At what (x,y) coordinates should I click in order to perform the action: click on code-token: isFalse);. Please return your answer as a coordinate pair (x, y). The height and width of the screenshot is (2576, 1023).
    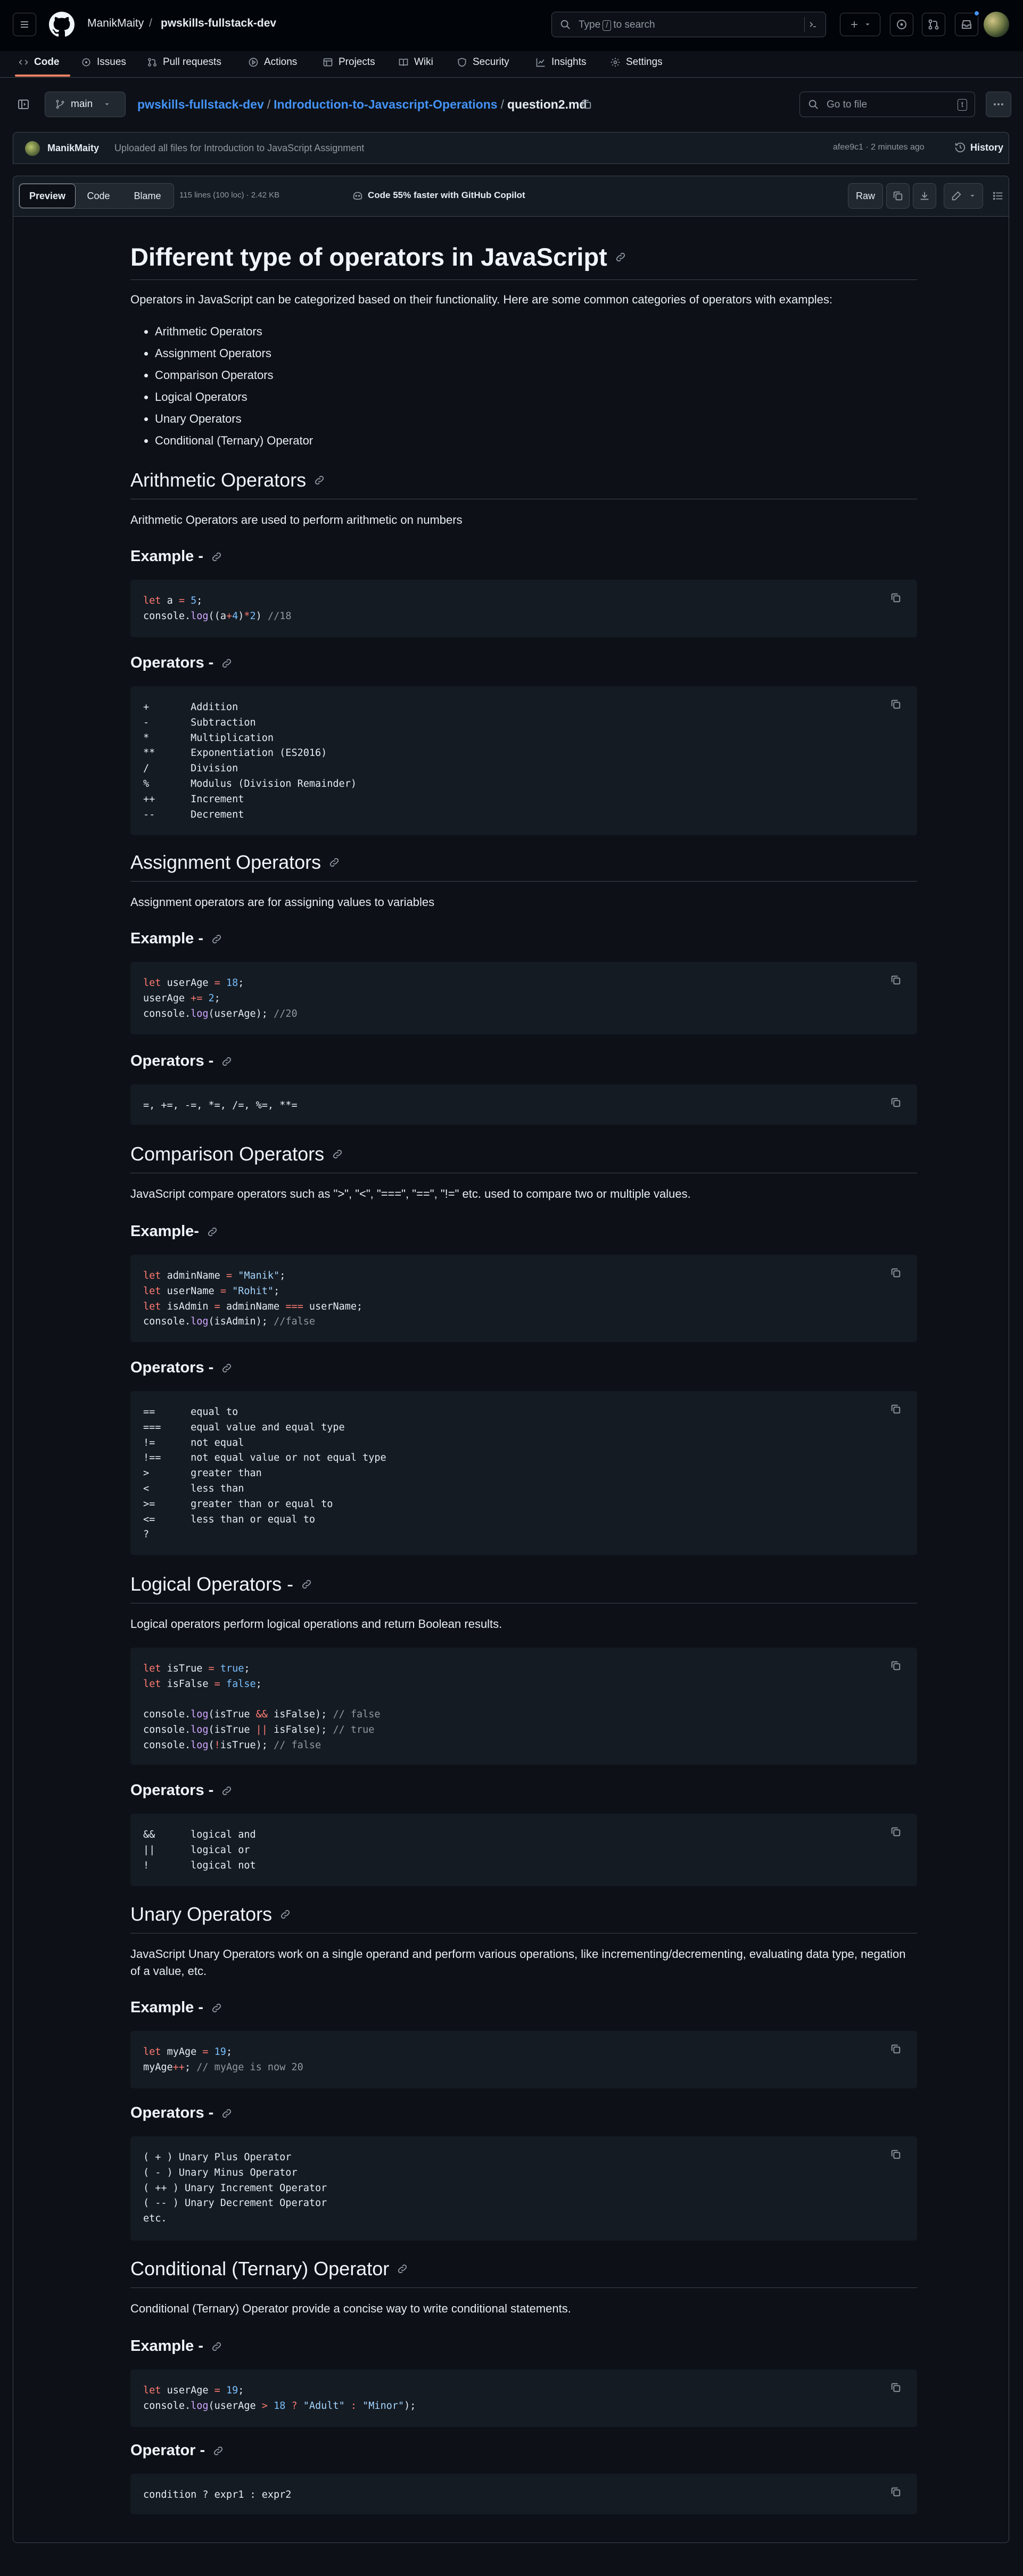
    Looking at the image, I should click on (303, 1715).